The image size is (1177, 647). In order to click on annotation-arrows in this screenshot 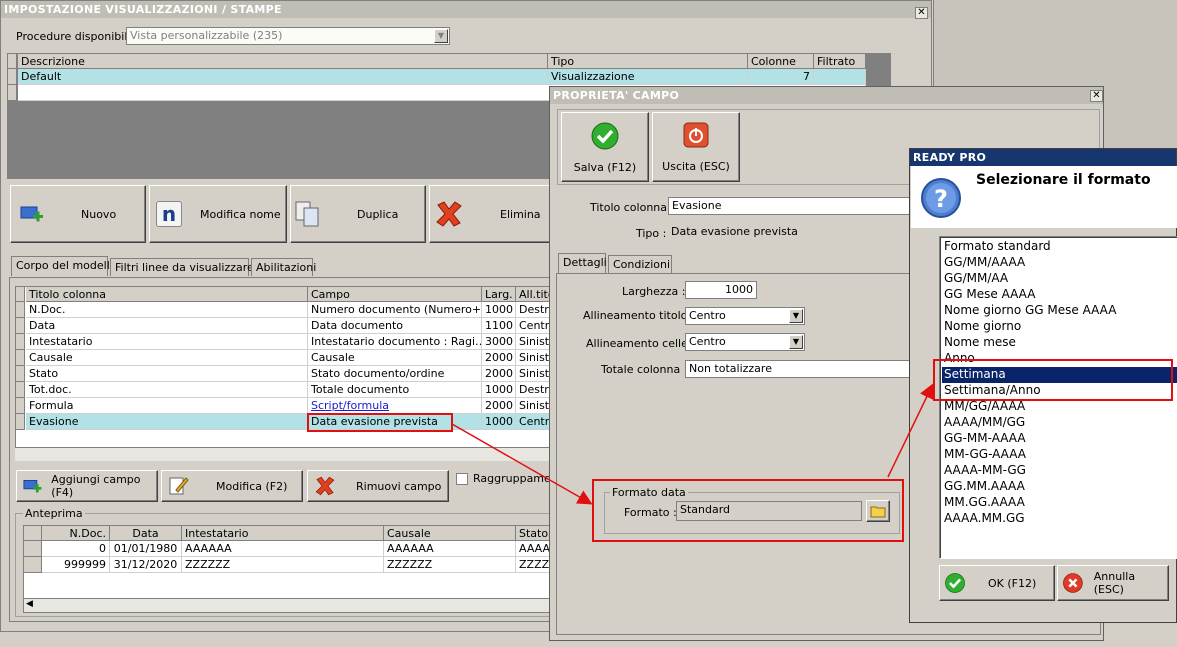, I will do `click(692, 444)`.